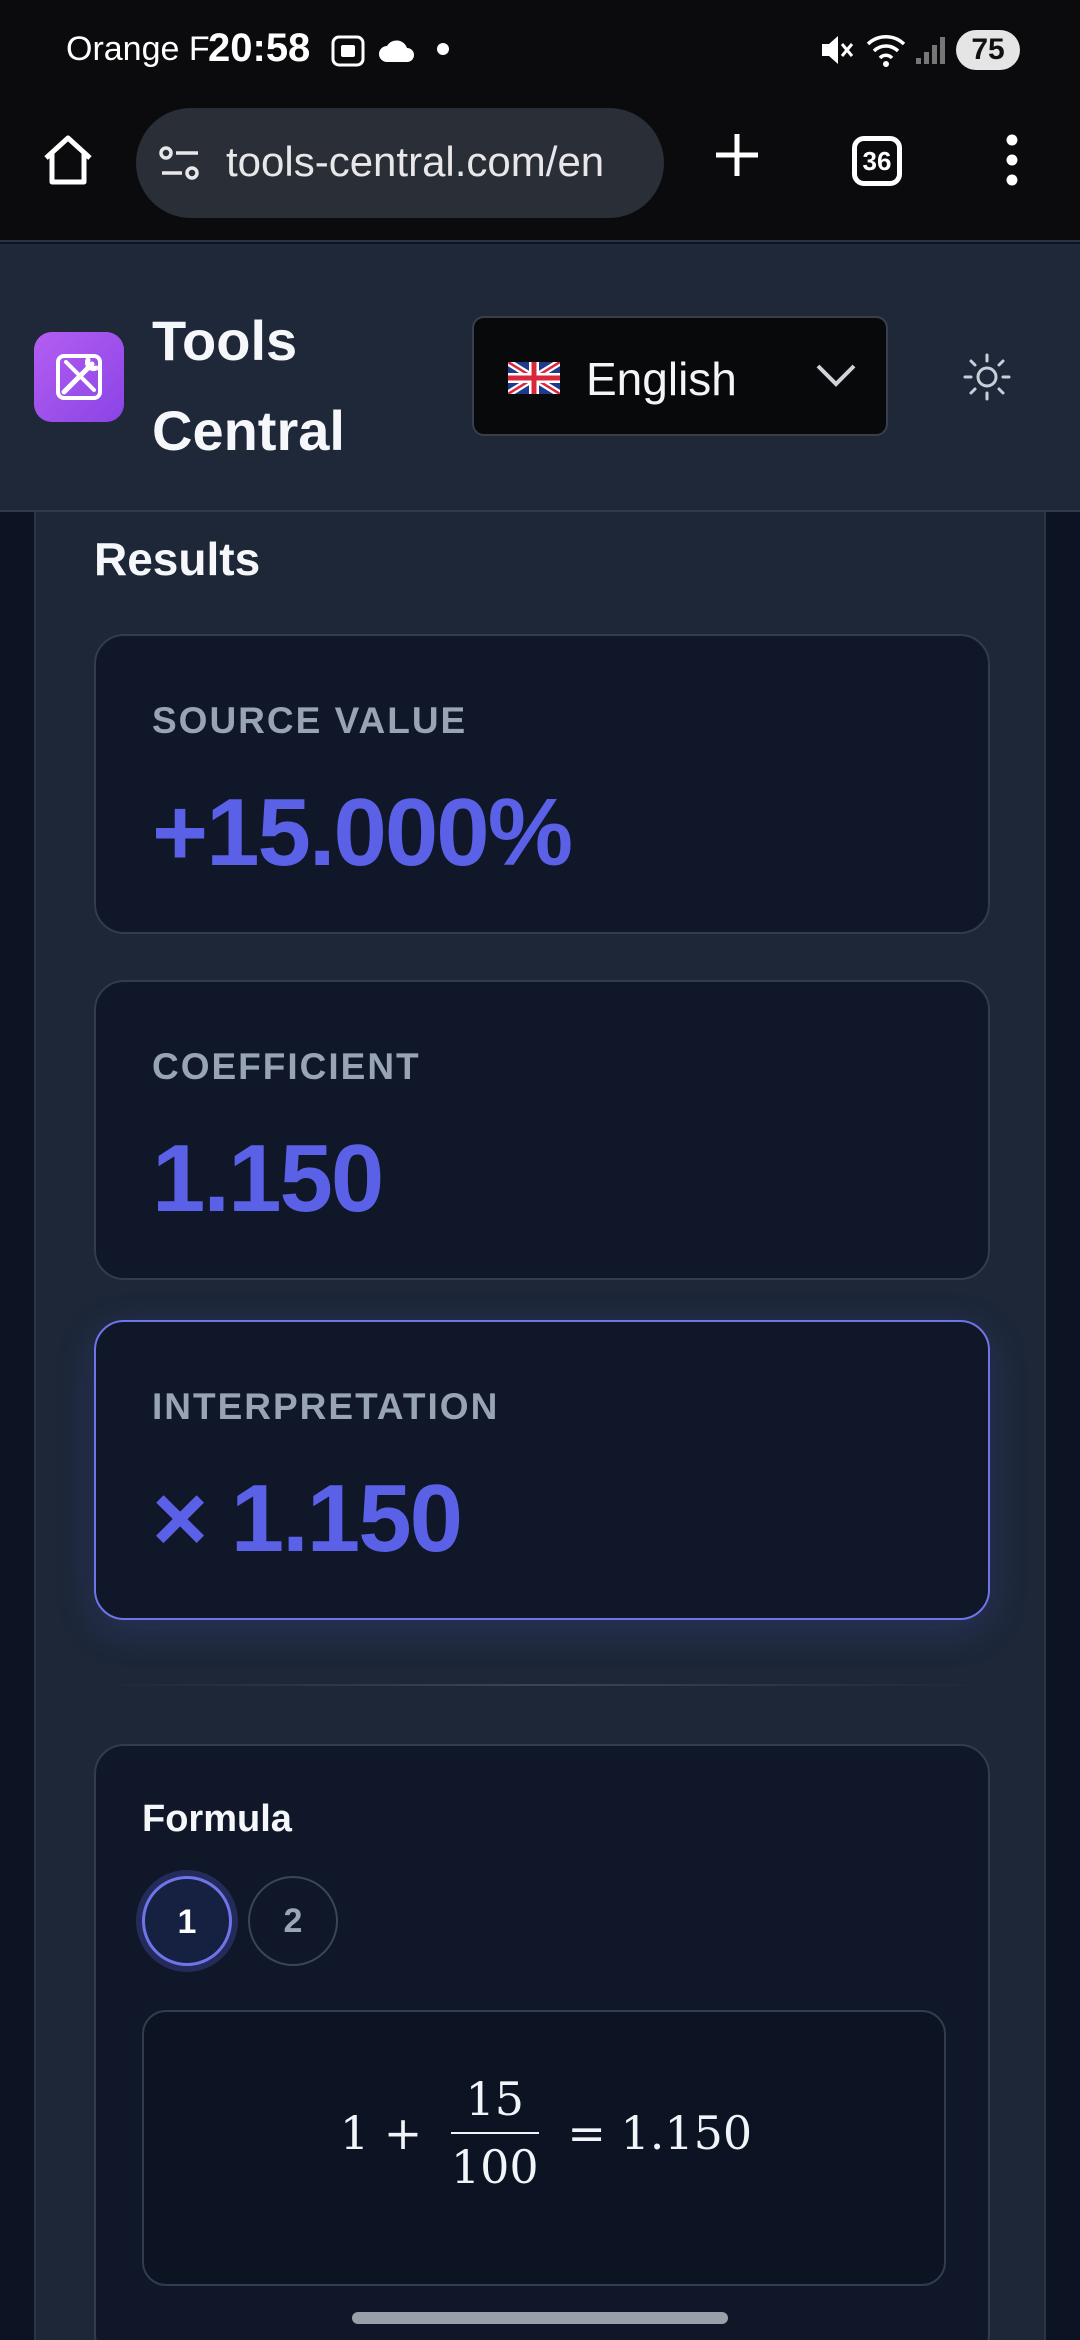 The height and width of the screenshot is (2340, 1080). I want to click on language-selector: English, so click(680, 376).